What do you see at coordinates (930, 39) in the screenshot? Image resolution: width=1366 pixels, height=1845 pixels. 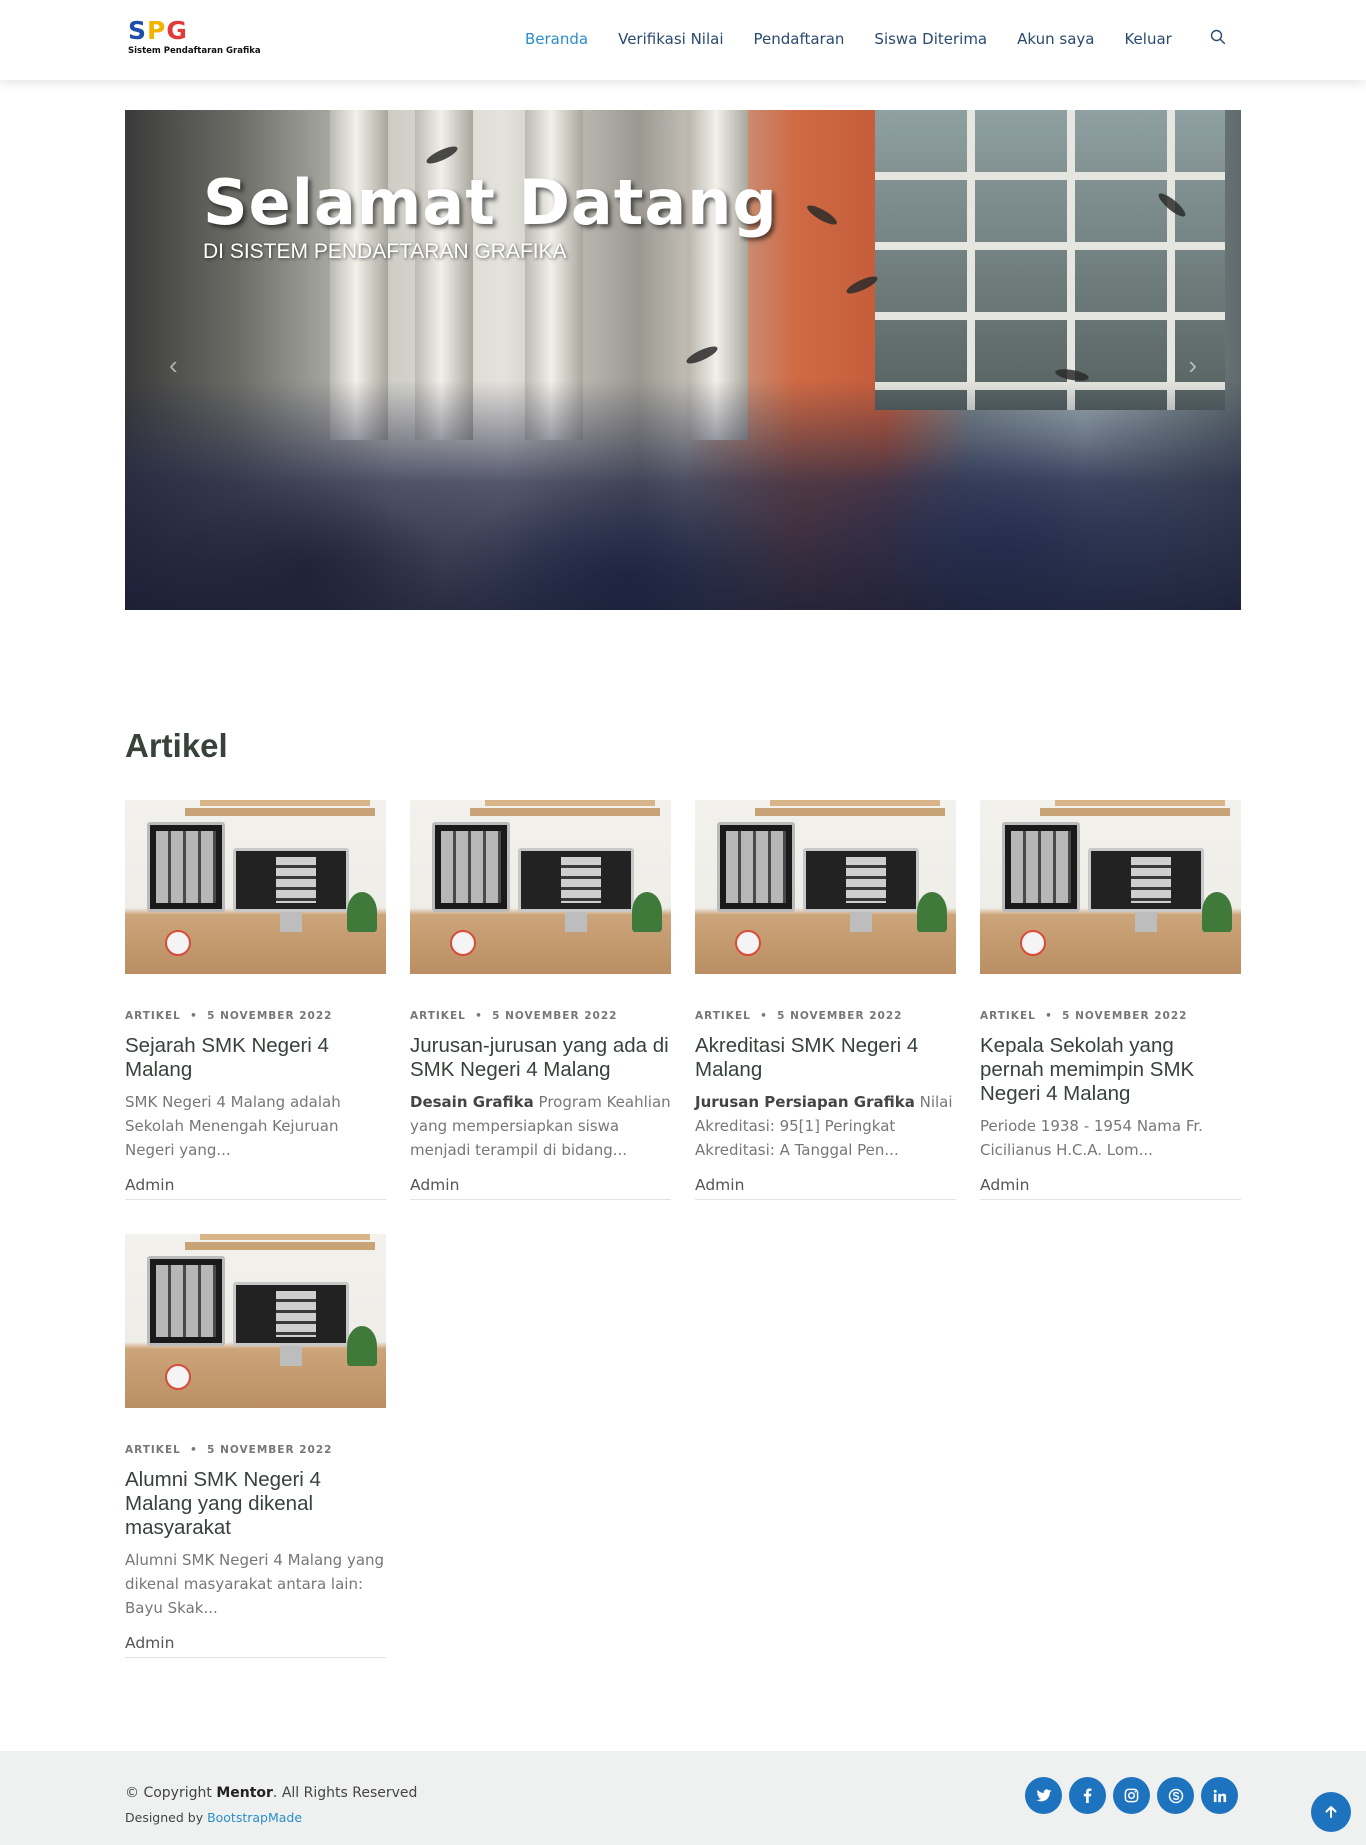 I see `nav-item-siswa-diterima: Siswa Diterima` at bounding box center [930, 39].